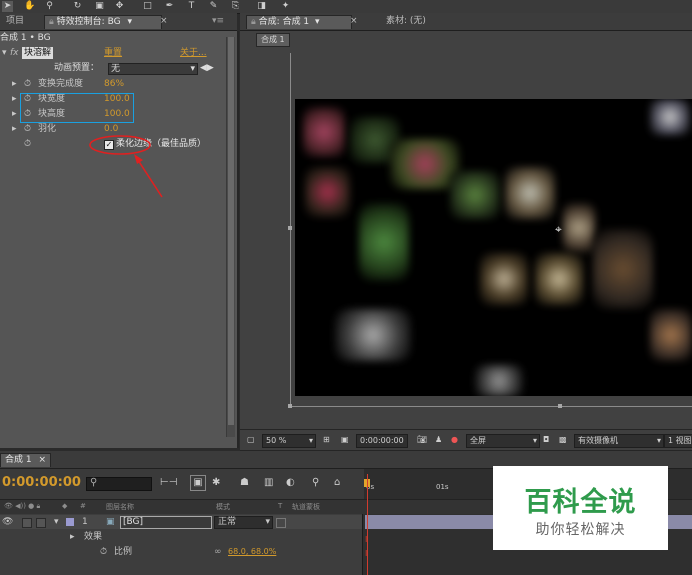  What do you see at coordinates (198, 483) in the screenshot?
I see `live-update-icon: ▣` at bounding box center [198, 483].